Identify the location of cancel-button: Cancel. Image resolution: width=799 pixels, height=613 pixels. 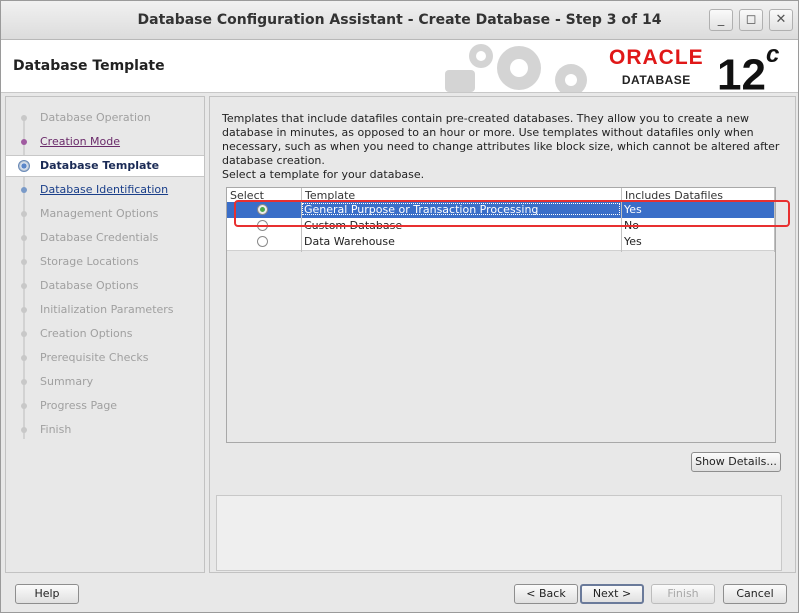
(755, 594).